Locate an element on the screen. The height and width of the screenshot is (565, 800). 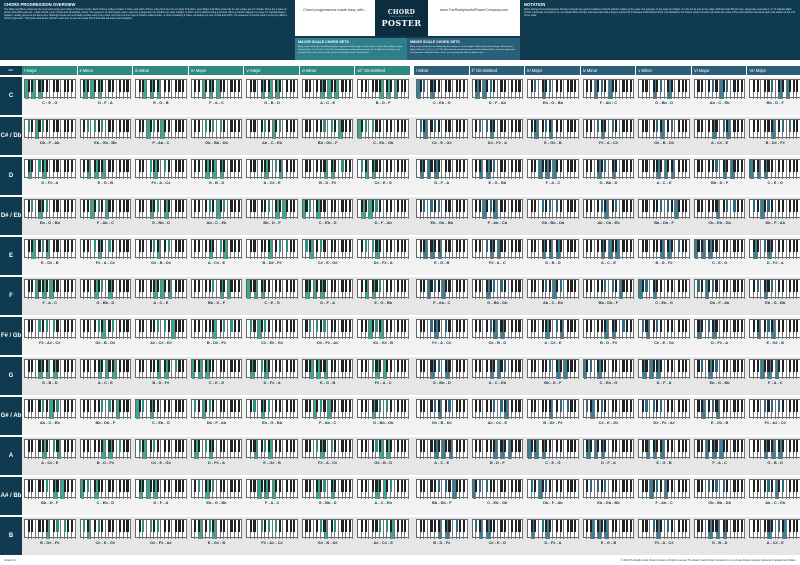
version-label: Version 2.0 is located at coordinates (10, 560).